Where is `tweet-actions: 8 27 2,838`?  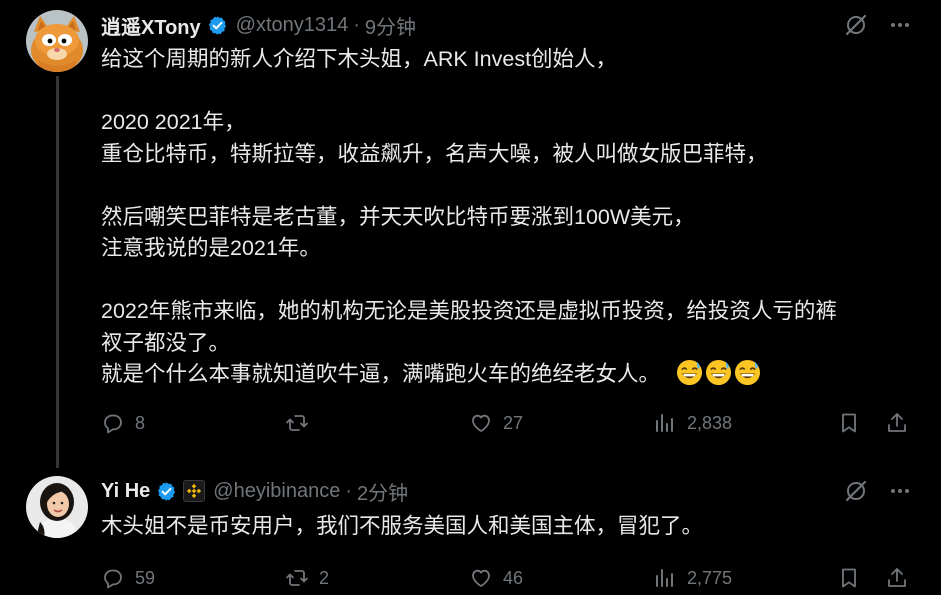
tweet-actions: 8 27 2,838 is located at coordinates (507, 423).